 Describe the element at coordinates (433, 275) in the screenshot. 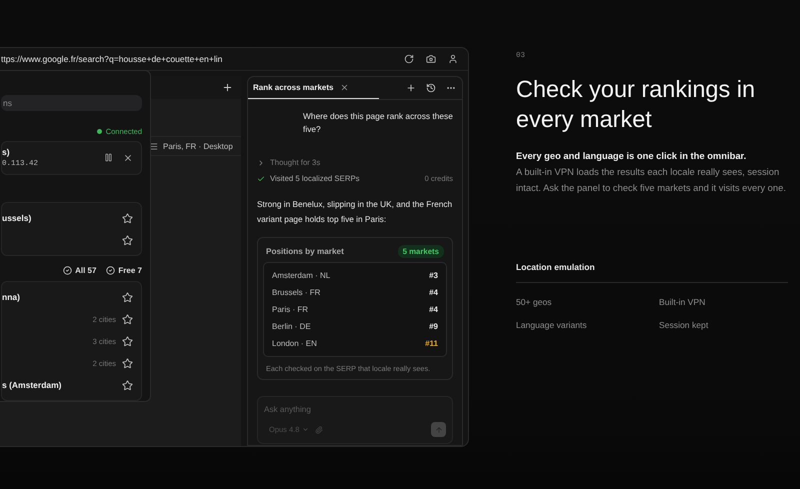

I see `rank-value: #3` at that location.